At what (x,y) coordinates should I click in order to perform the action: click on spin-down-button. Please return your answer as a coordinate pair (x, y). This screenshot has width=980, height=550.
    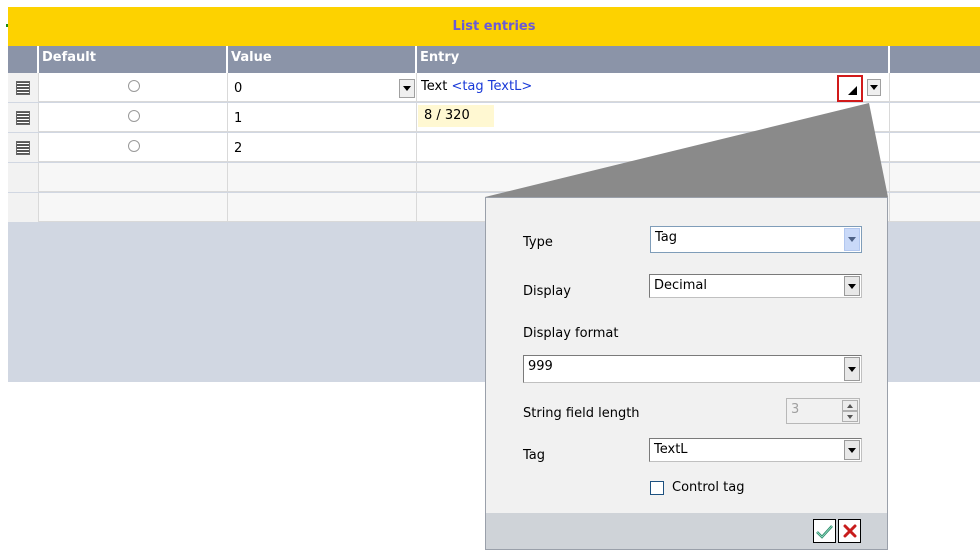
    Looking at the image, I should click on (850, 416).